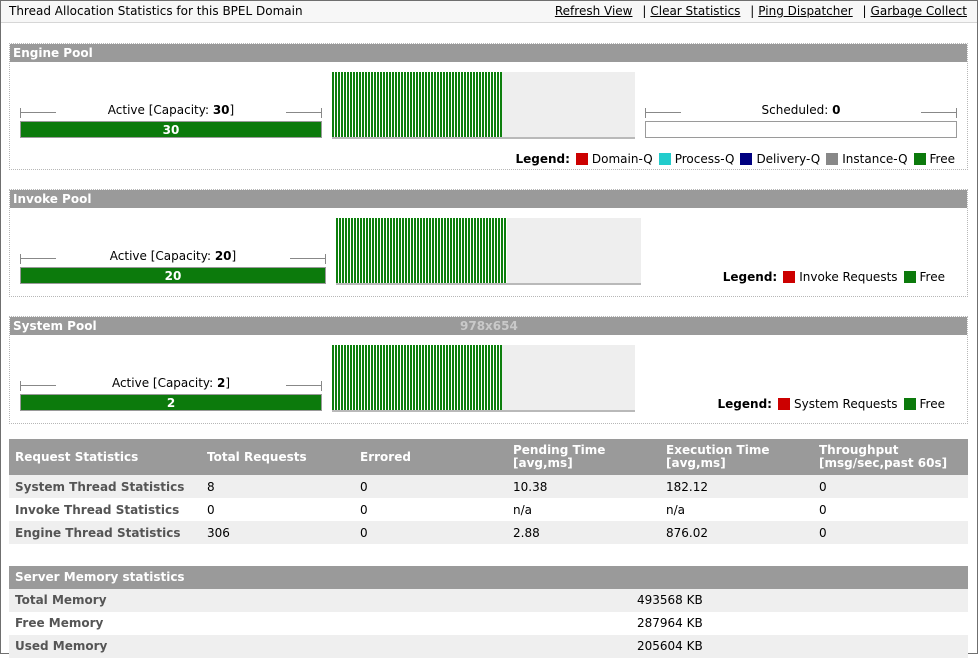 Image resolution: width=978 pixels, height=658 pixels. What do you see at coordinates (488, 199) in the screenshot?
I see `invoke-pool-title: Invoke Pool` at bounding box center [488, 199].